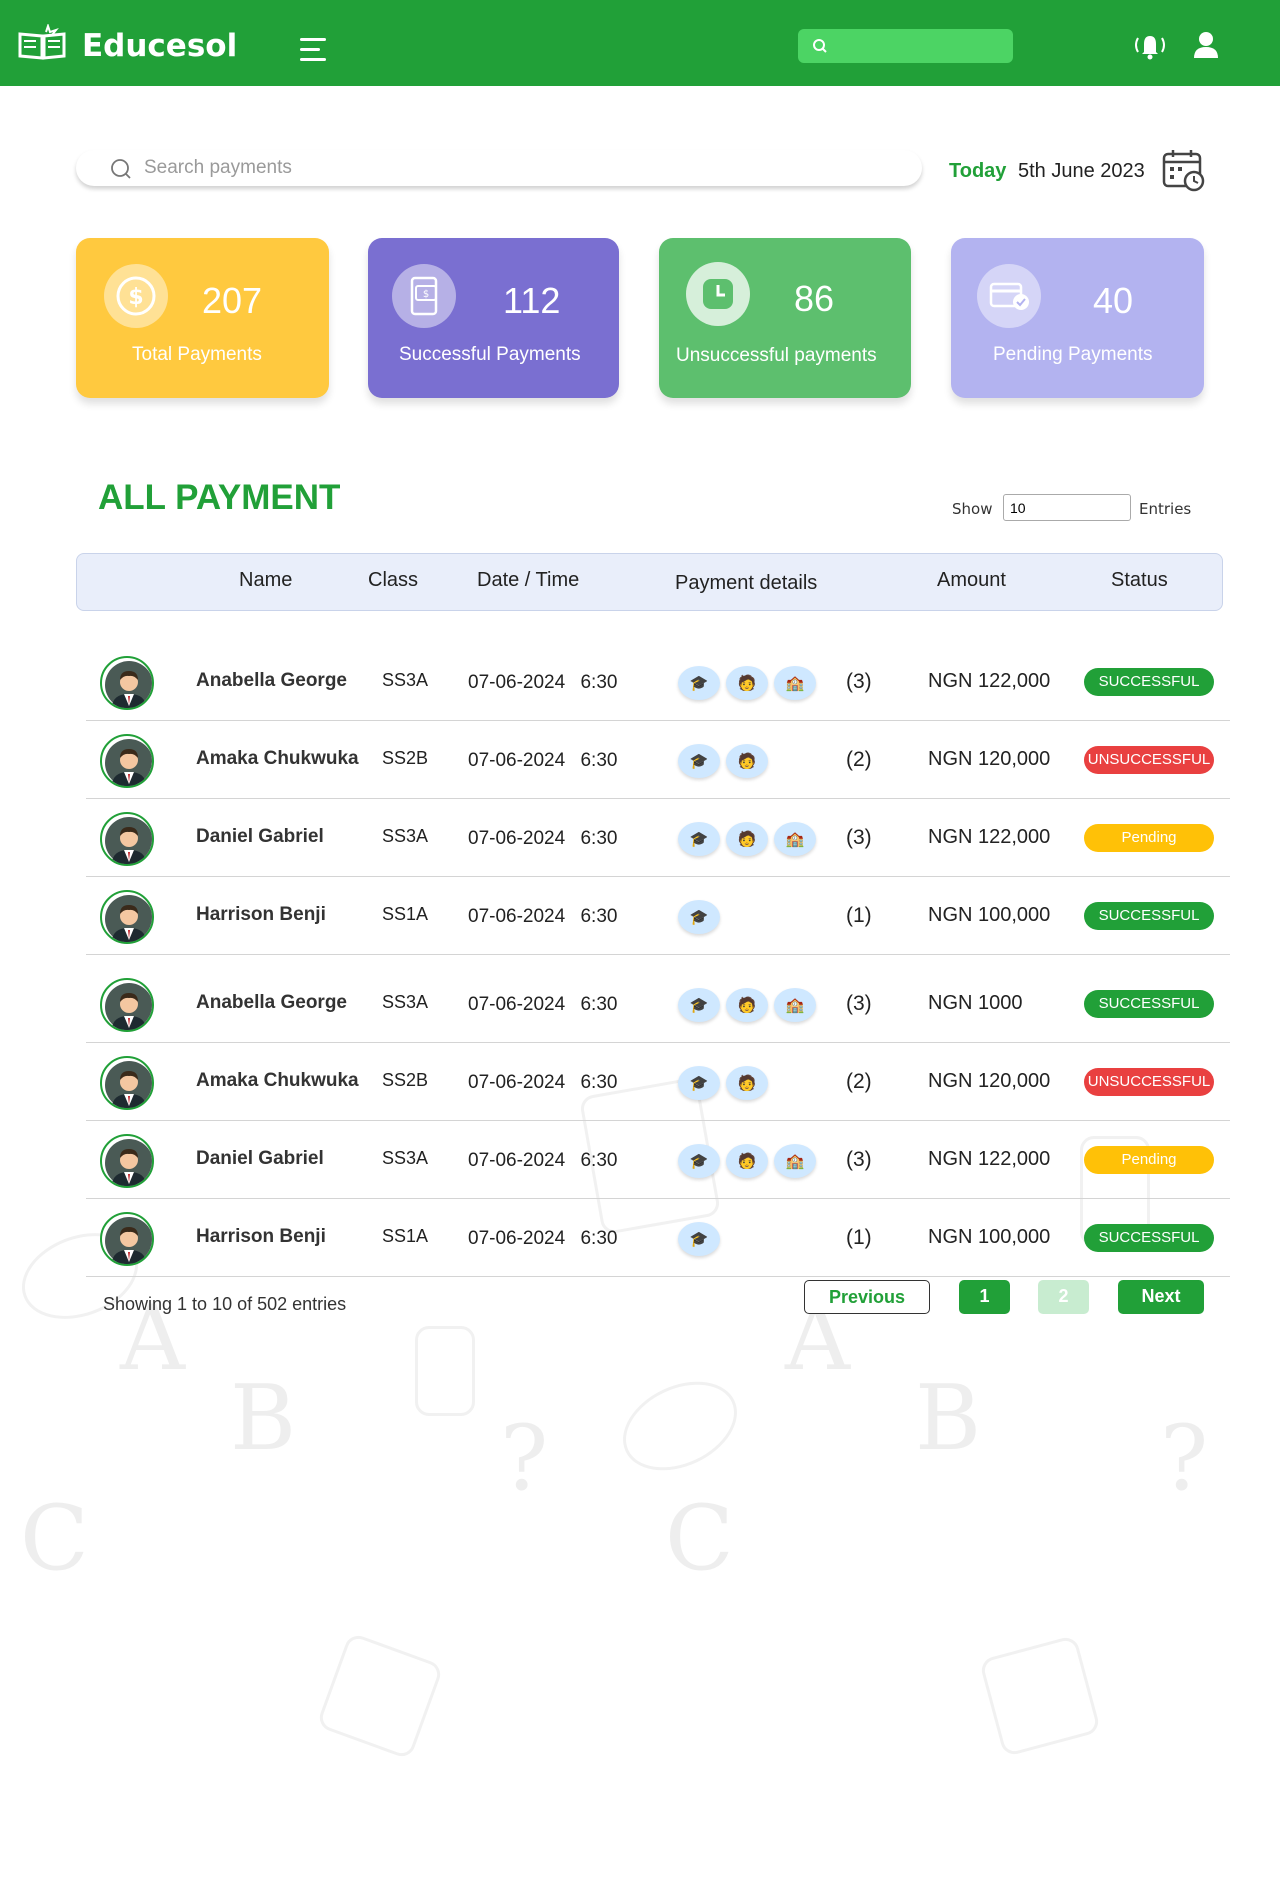 The width and height of the screenshot is (1280, 1887). I want to click on entries-count-input, so click(1067, 507).